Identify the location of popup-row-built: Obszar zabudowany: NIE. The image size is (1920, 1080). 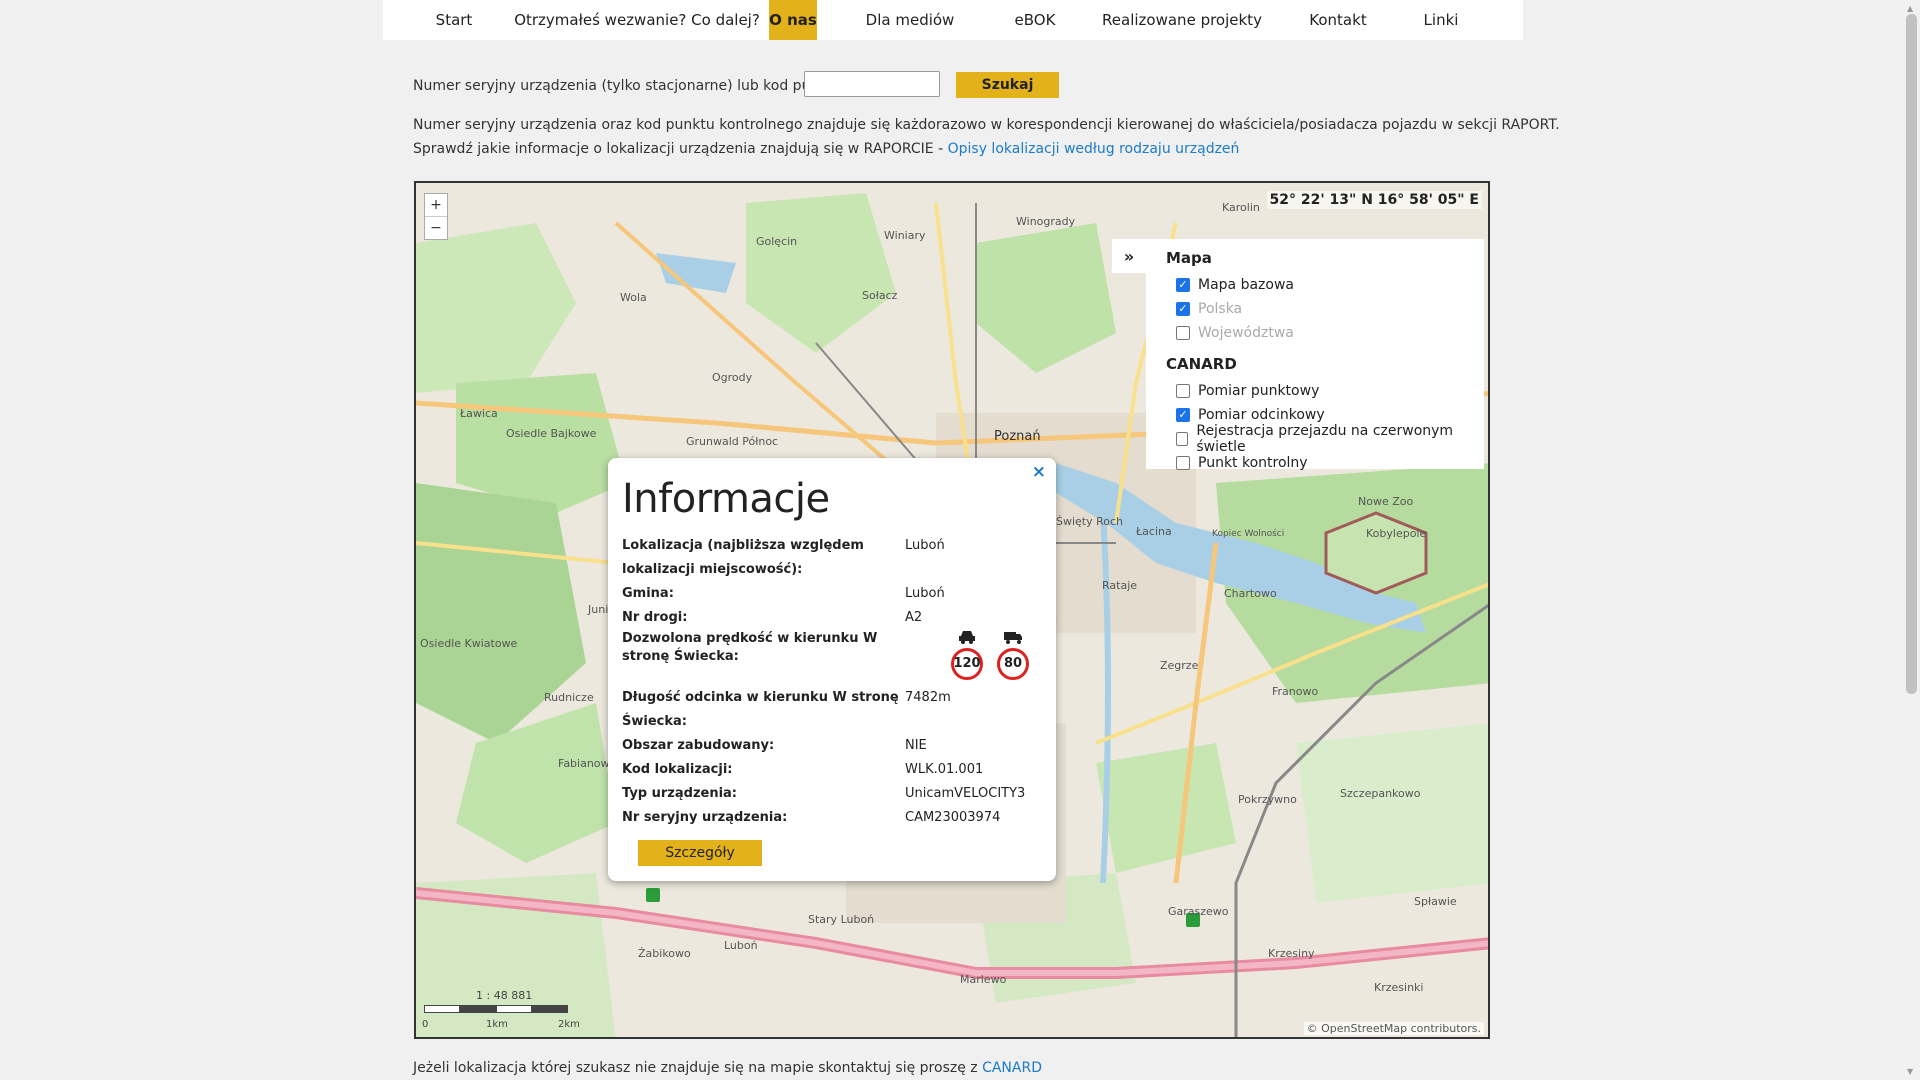
(832, 746).